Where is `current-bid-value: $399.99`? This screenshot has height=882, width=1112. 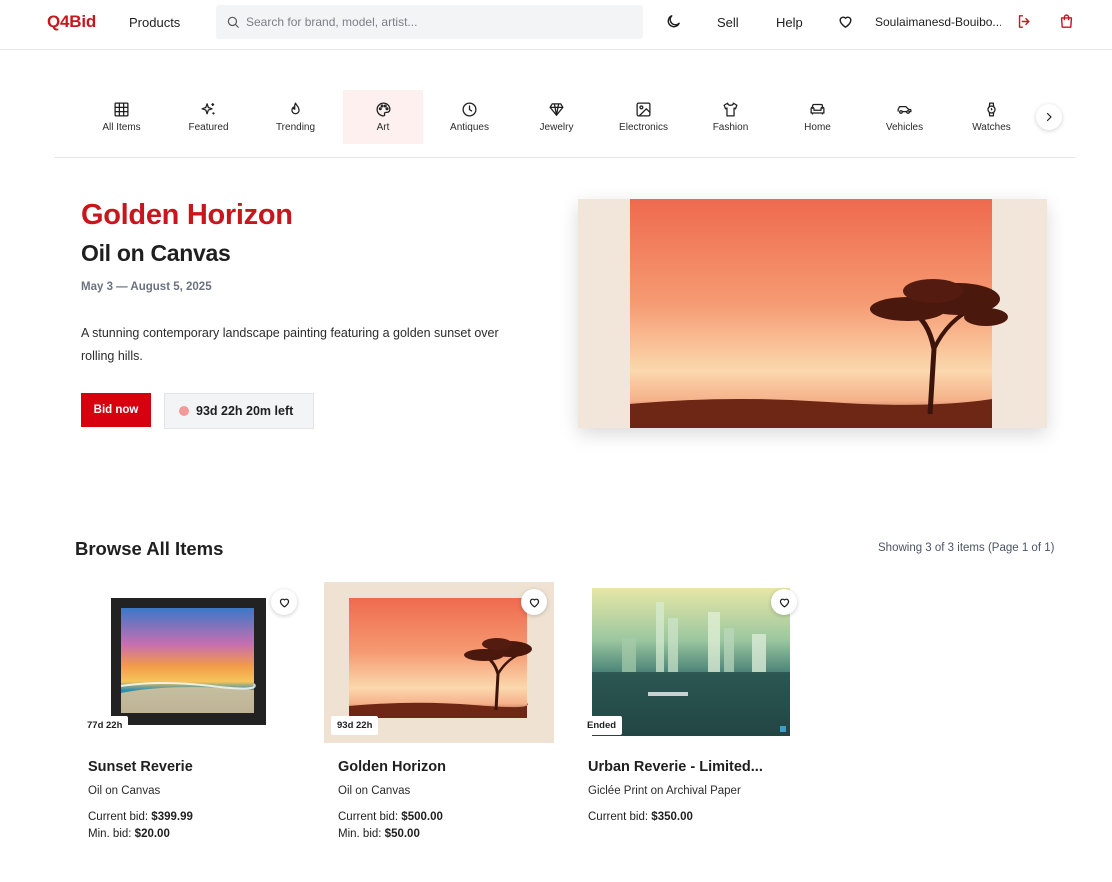 current-bid-value: $399.99 is located at coordinates (172, 817).